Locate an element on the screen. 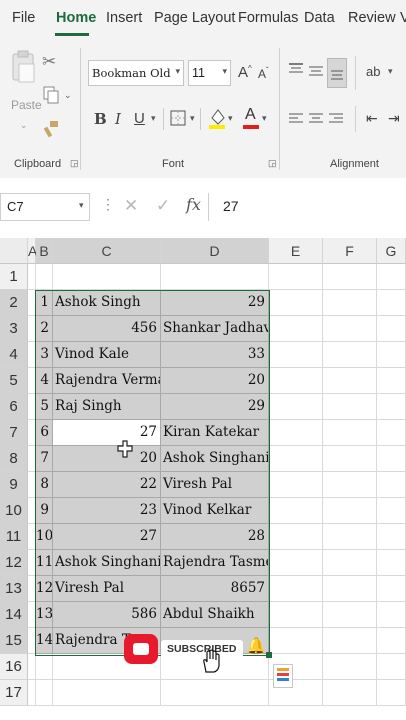  column-header-c: C is located at coordinates (107, 251).